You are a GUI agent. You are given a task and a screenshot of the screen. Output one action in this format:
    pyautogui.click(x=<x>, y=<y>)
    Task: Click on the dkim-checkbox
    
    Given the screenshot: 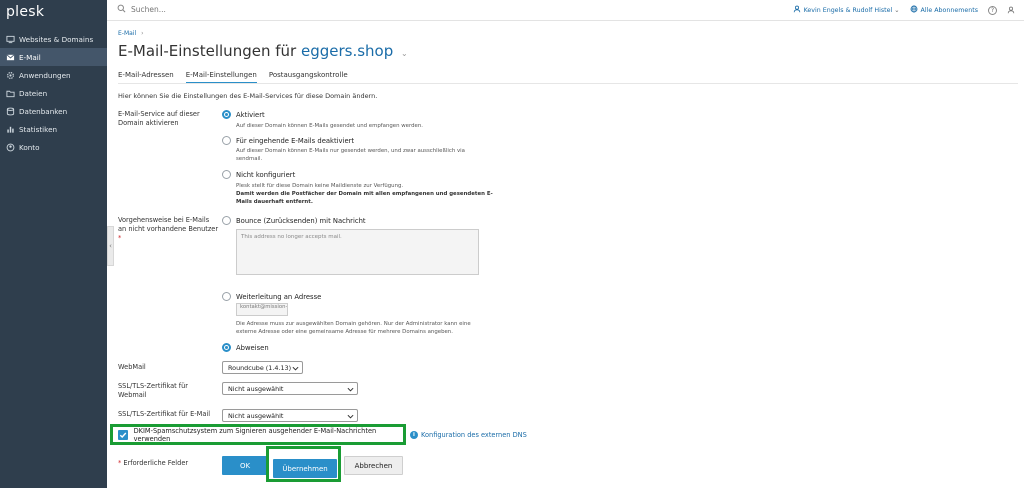 What is the action you would take?
    pyautogui.click(x=123, y=434)
    